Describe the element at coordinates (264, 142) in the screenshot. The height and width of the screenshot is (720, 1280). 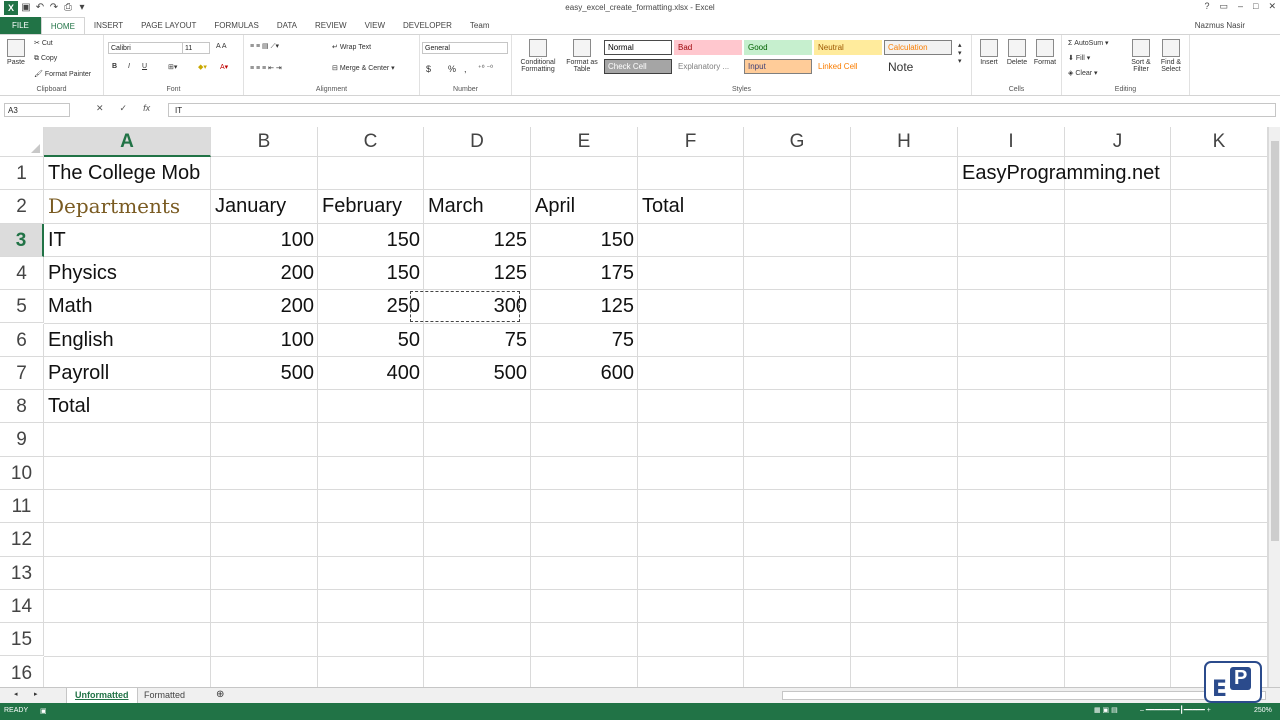
I see `column-header-b: B` at that location.